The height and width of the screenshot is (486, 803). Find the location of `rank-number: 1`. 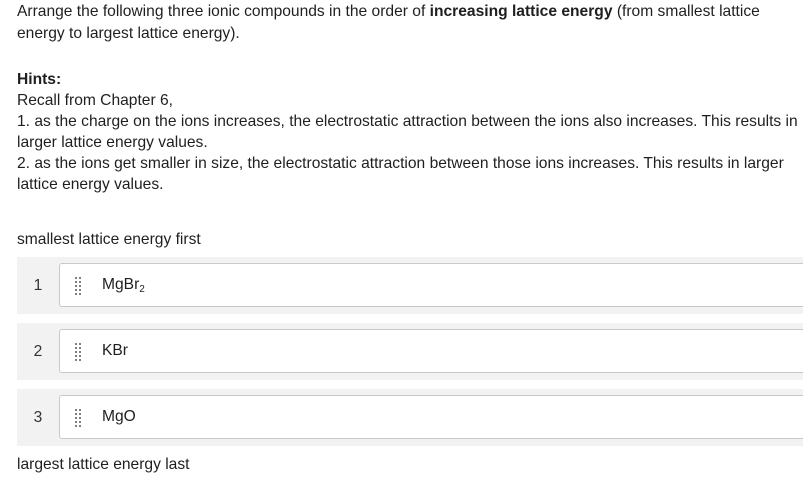

rank-number: 1 is located at coordinates (38, 285).